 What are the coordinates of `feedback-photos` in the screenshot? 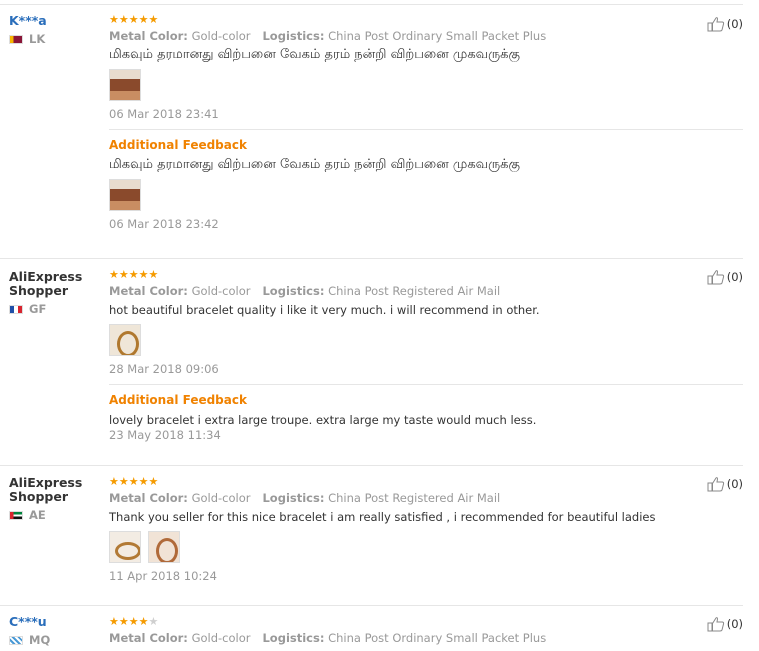 It's located at (424, 195).